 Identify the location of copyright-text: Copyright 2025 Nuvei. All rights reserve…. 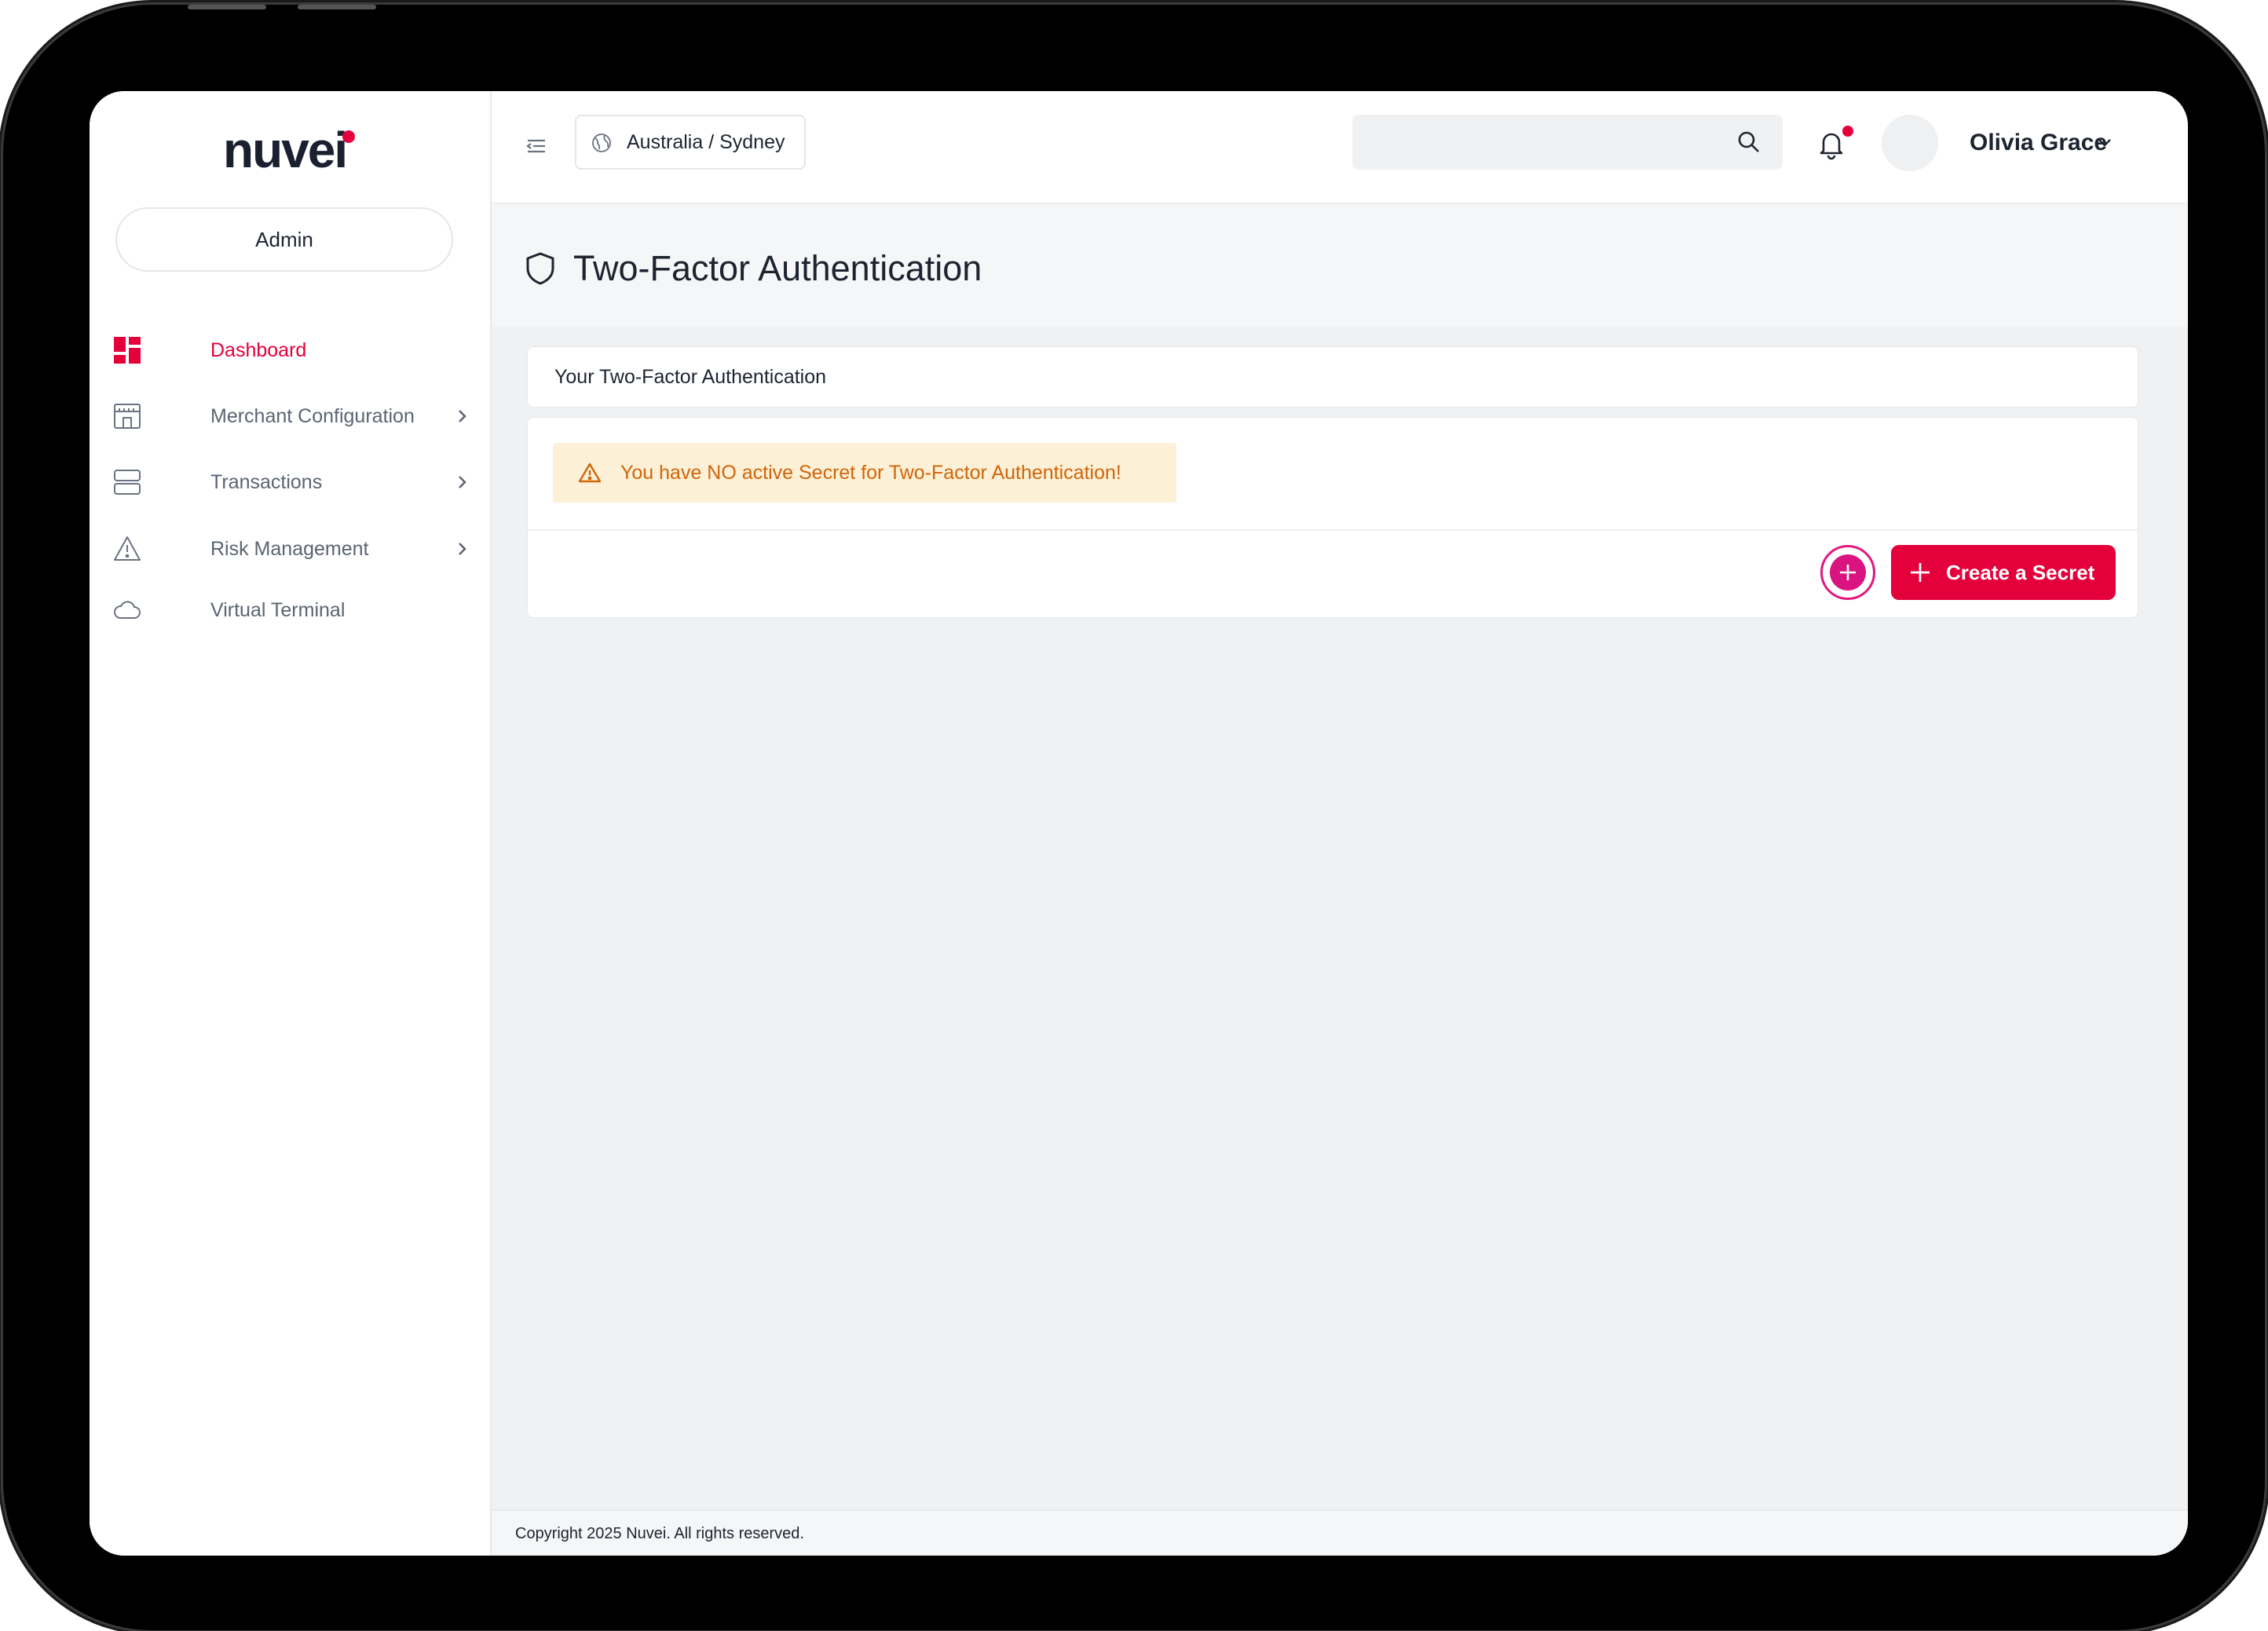
(660, 1533).